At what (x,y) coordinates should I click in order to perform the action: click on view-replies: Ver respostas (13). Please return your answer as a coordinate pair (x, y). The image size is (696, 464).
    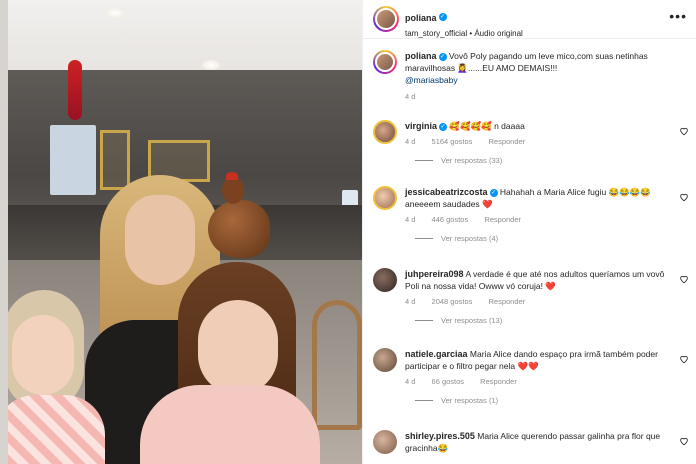
    Looking at the image, I should click on (533, 320).